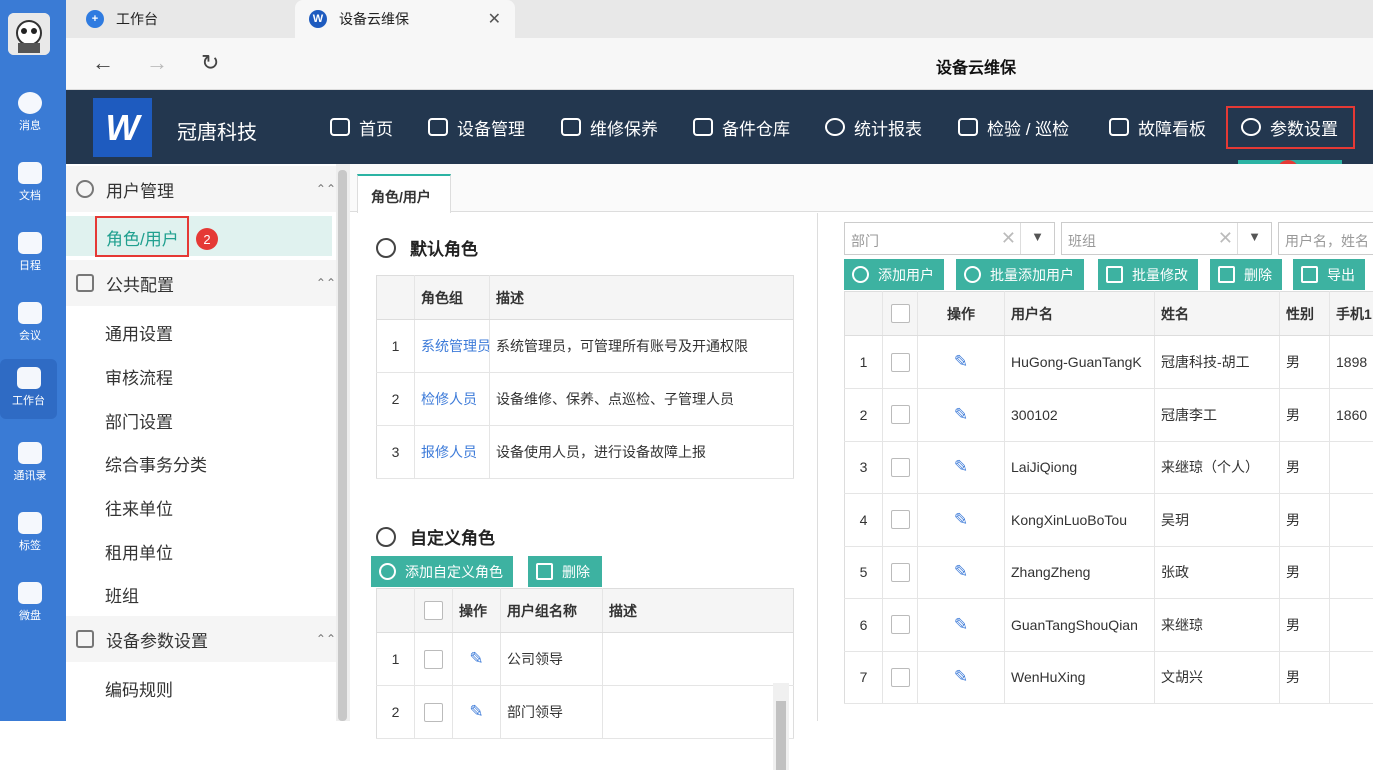 The height and width of the screenshot is (770, 1373). Describe the element at coordinates (28, 389) in the screenshot. I see `dock-item-workbench: 工作台` at that location.